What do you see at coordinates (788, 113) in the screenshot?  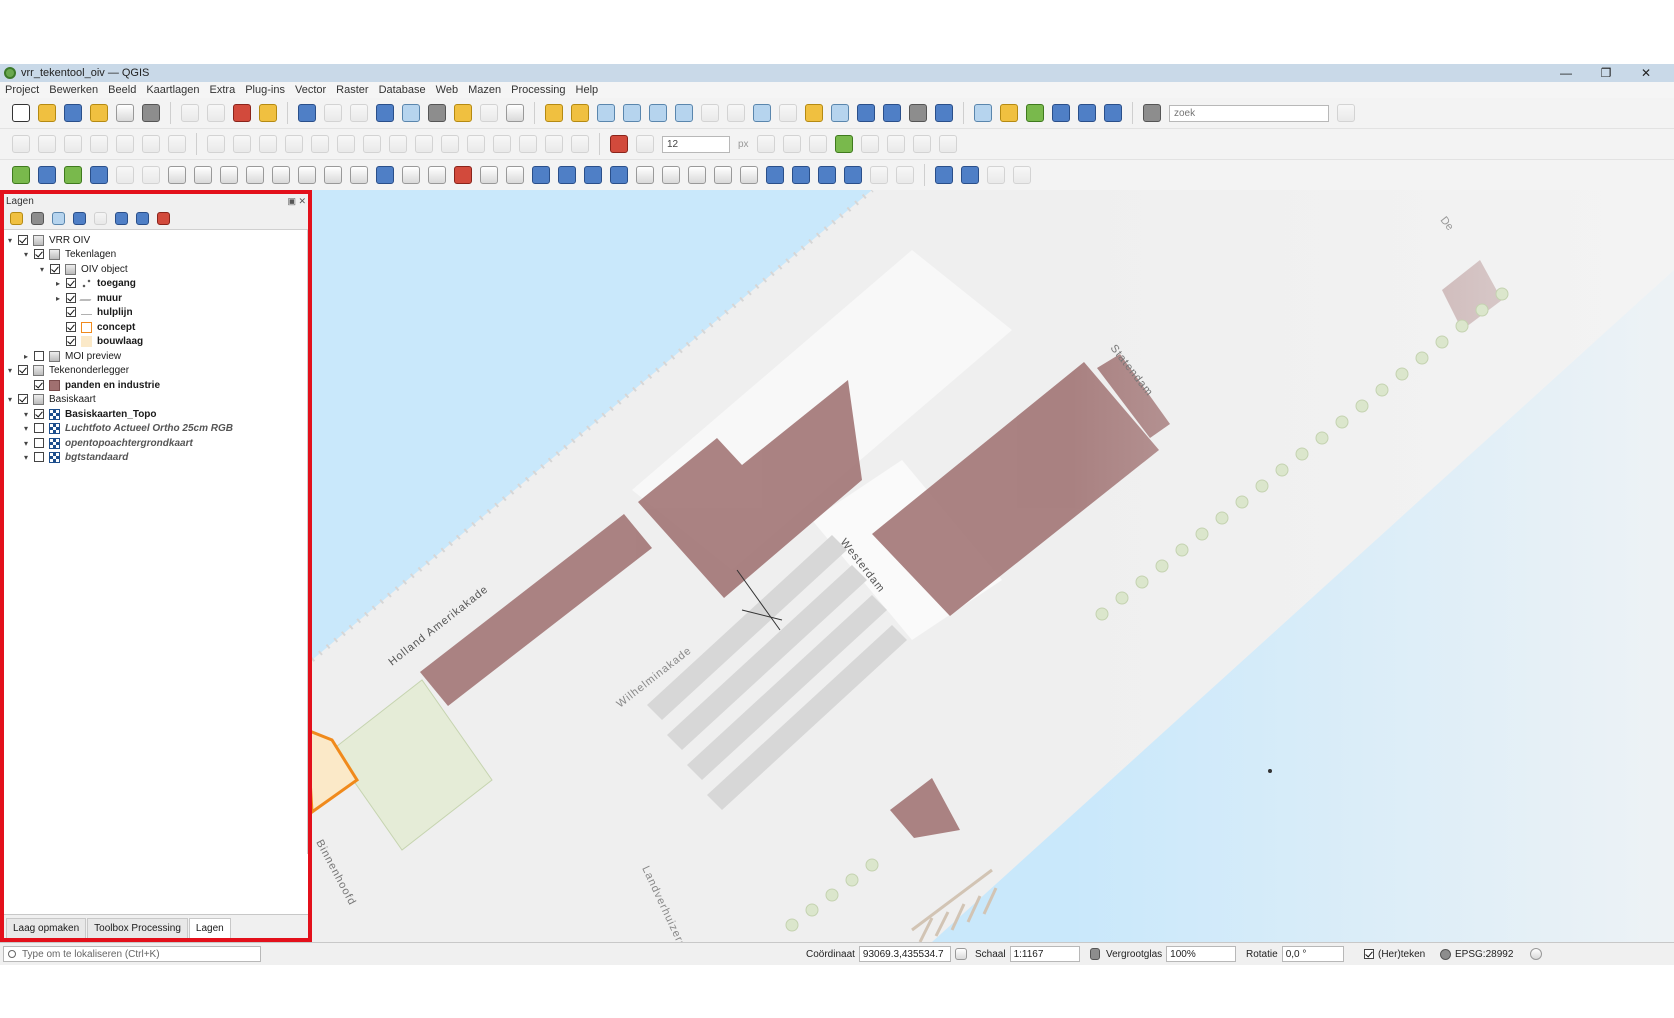 I see `zoom-next-icon` at bounding box center [788, 113].